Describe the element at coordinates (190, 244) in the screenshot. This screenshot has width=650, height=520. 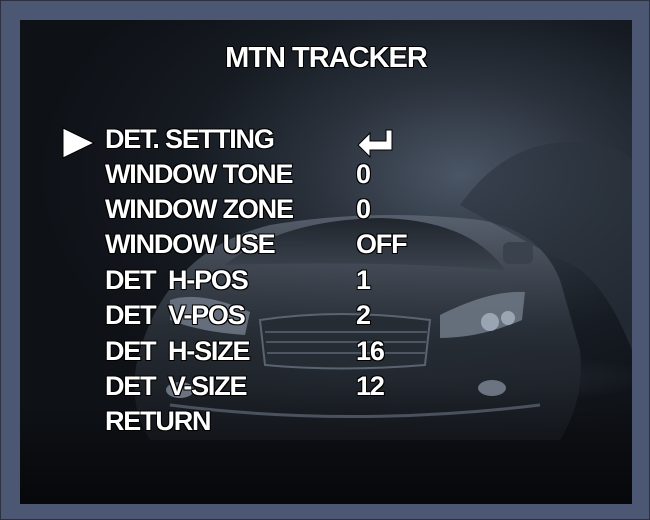
I see `menu-item-label: WINDOW USE` at that location.